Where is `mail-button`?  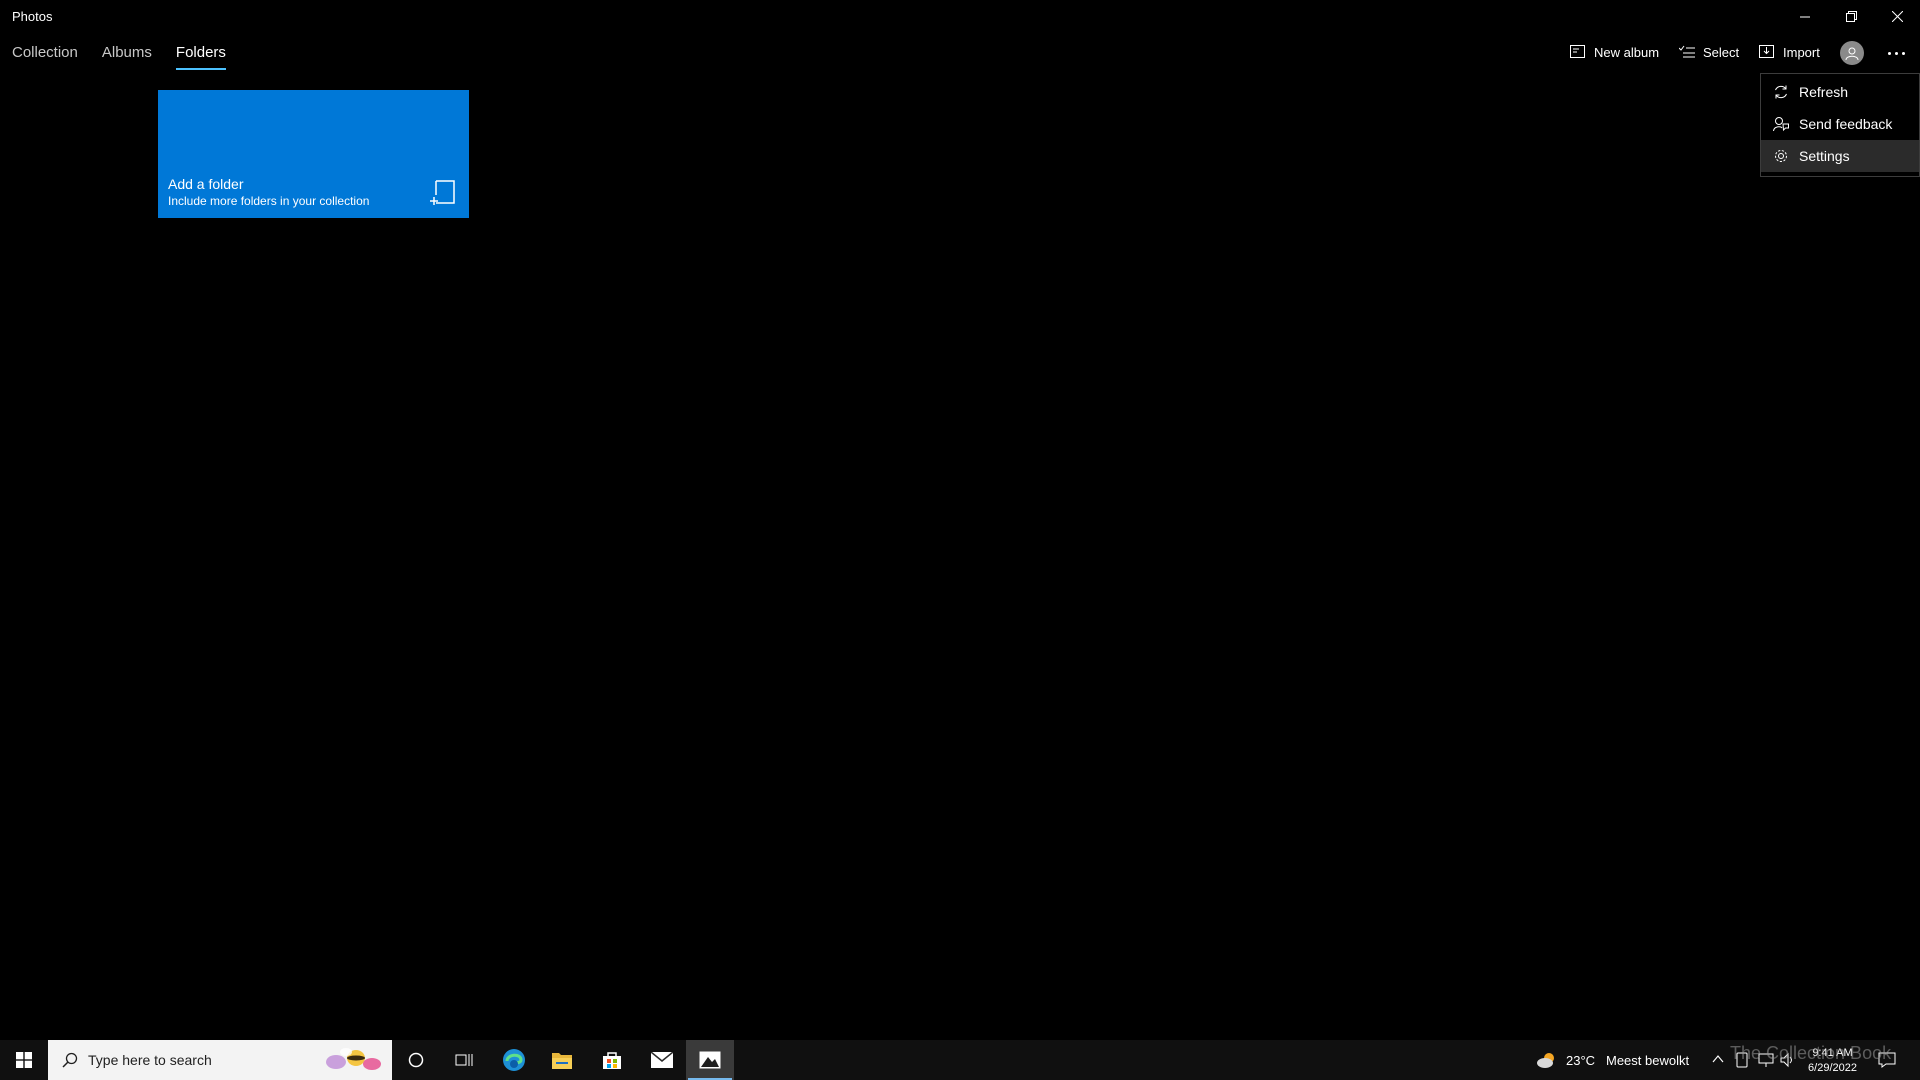 mail-button is located at coordinates (662, 1060).